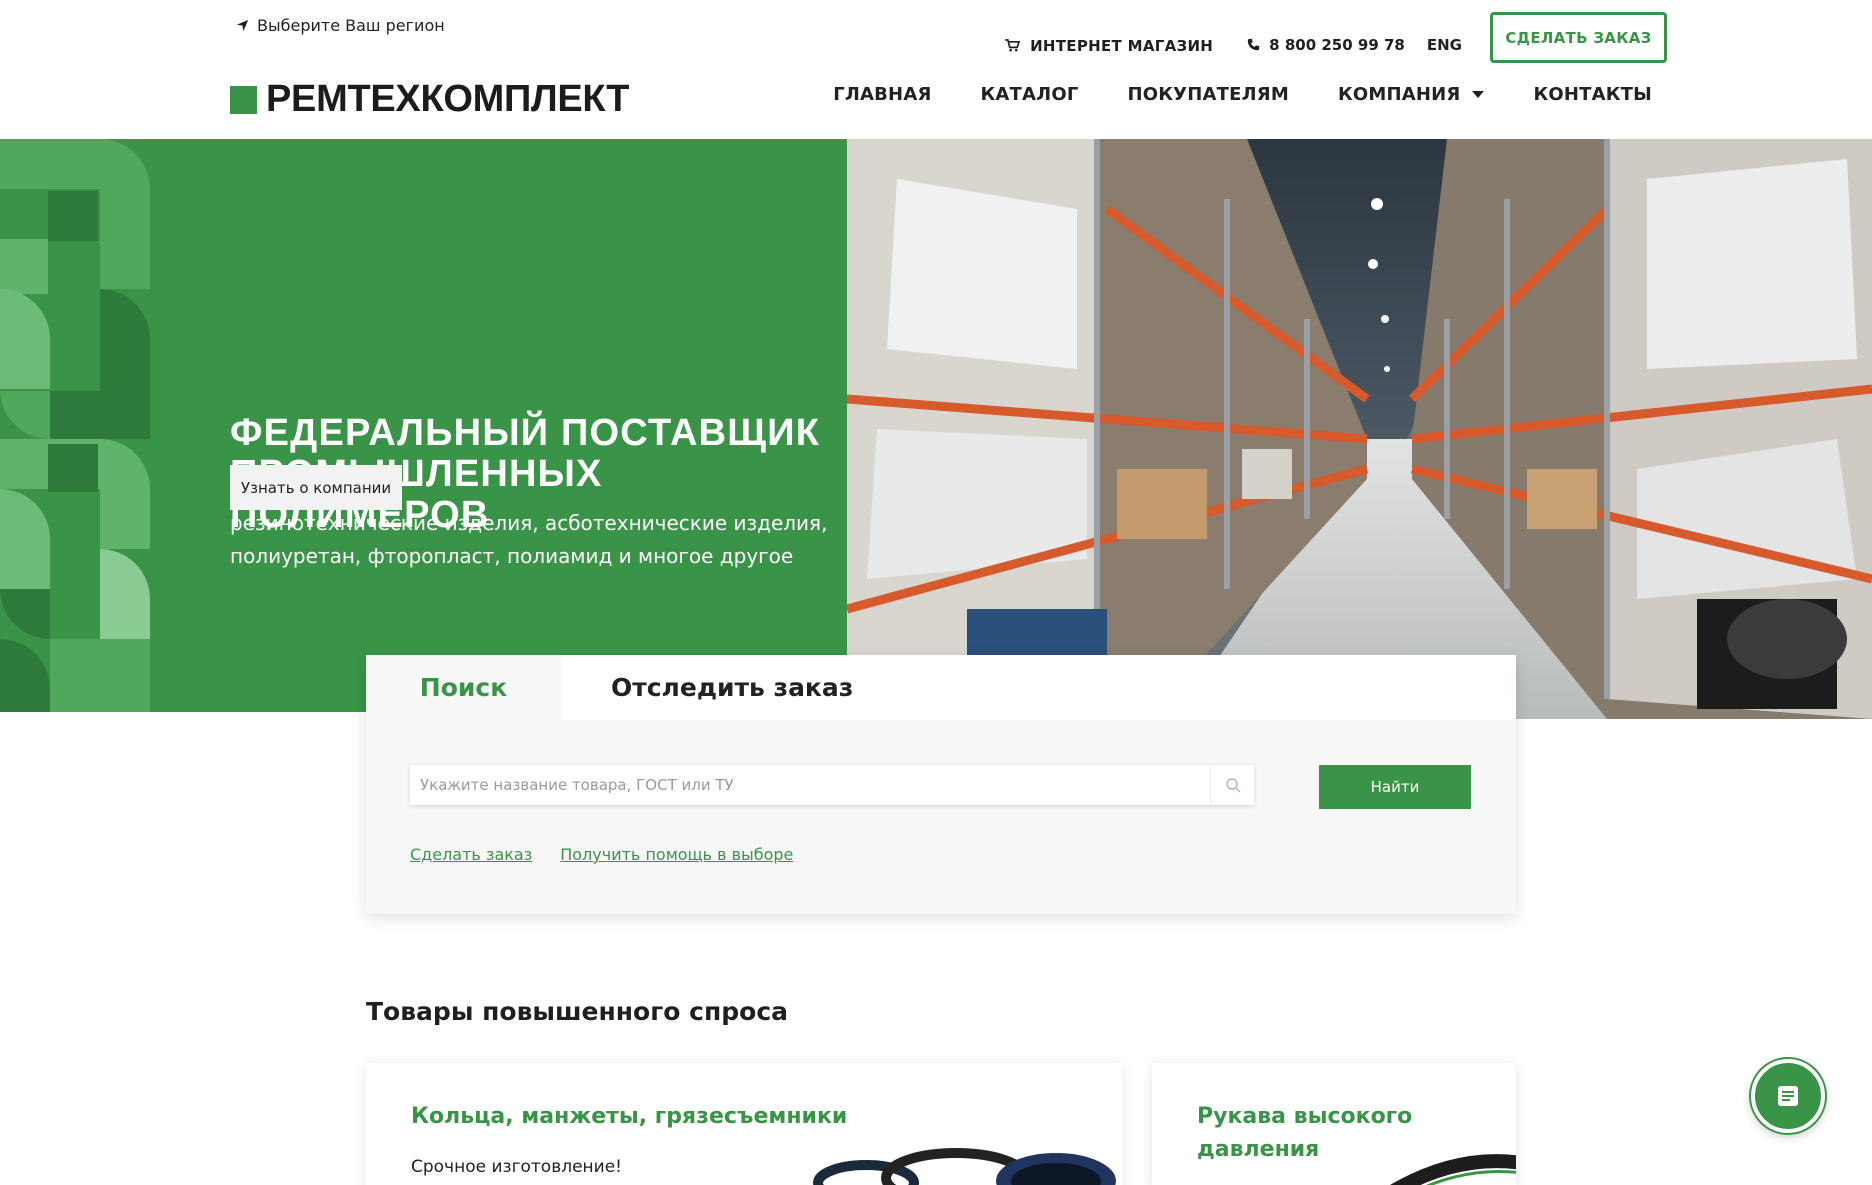 This screenshot has height=1185, width=1872. What do you see at coordinates (1122, 45) in the screenshot?
I see `online-shop-label: ИНТЕРНЕТ МАГАЗИН` at bounding box center [1122, 45].